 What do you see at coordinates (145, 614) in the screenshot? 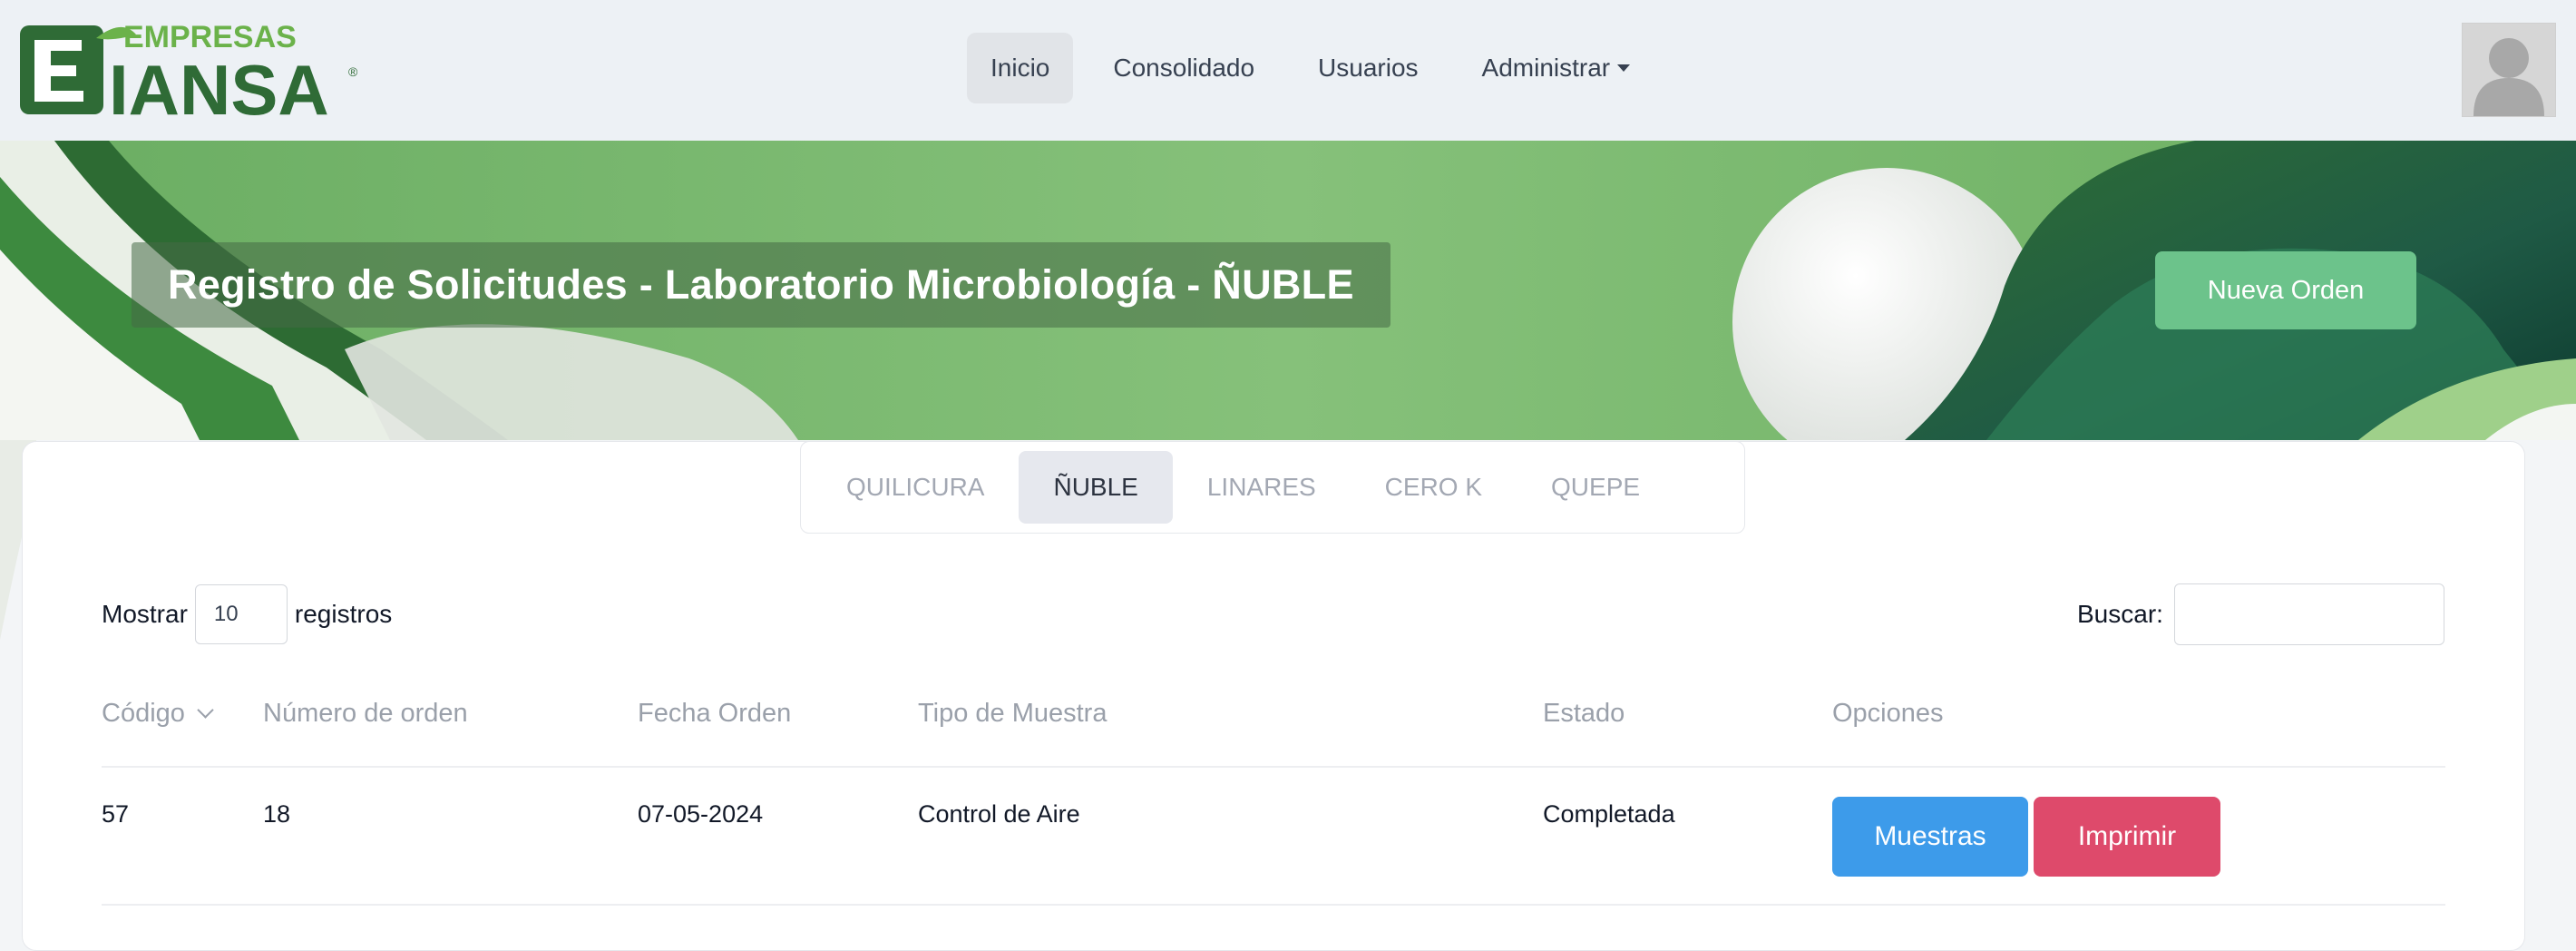
I see `show-label: Mostrar` at bounding box center [145, 614].